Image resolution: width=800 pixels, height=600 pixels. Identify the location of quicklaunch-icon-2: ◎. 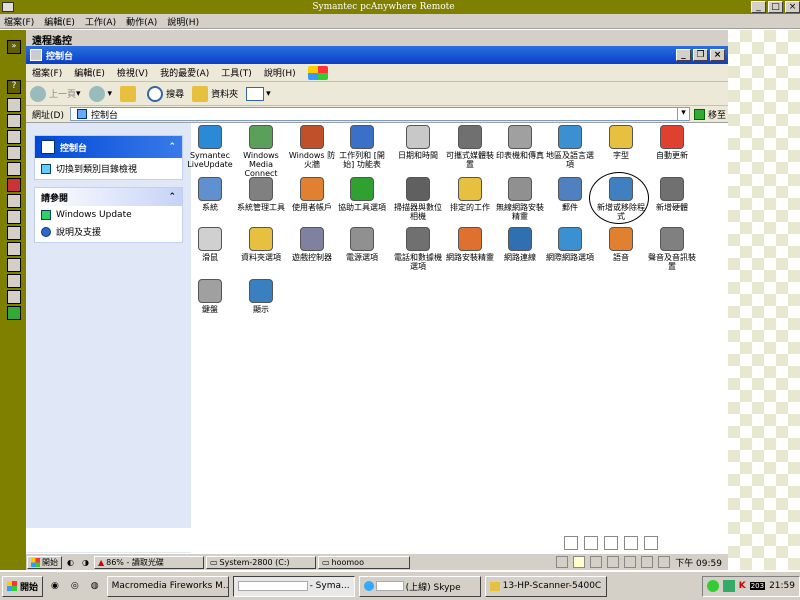
(75, 586).